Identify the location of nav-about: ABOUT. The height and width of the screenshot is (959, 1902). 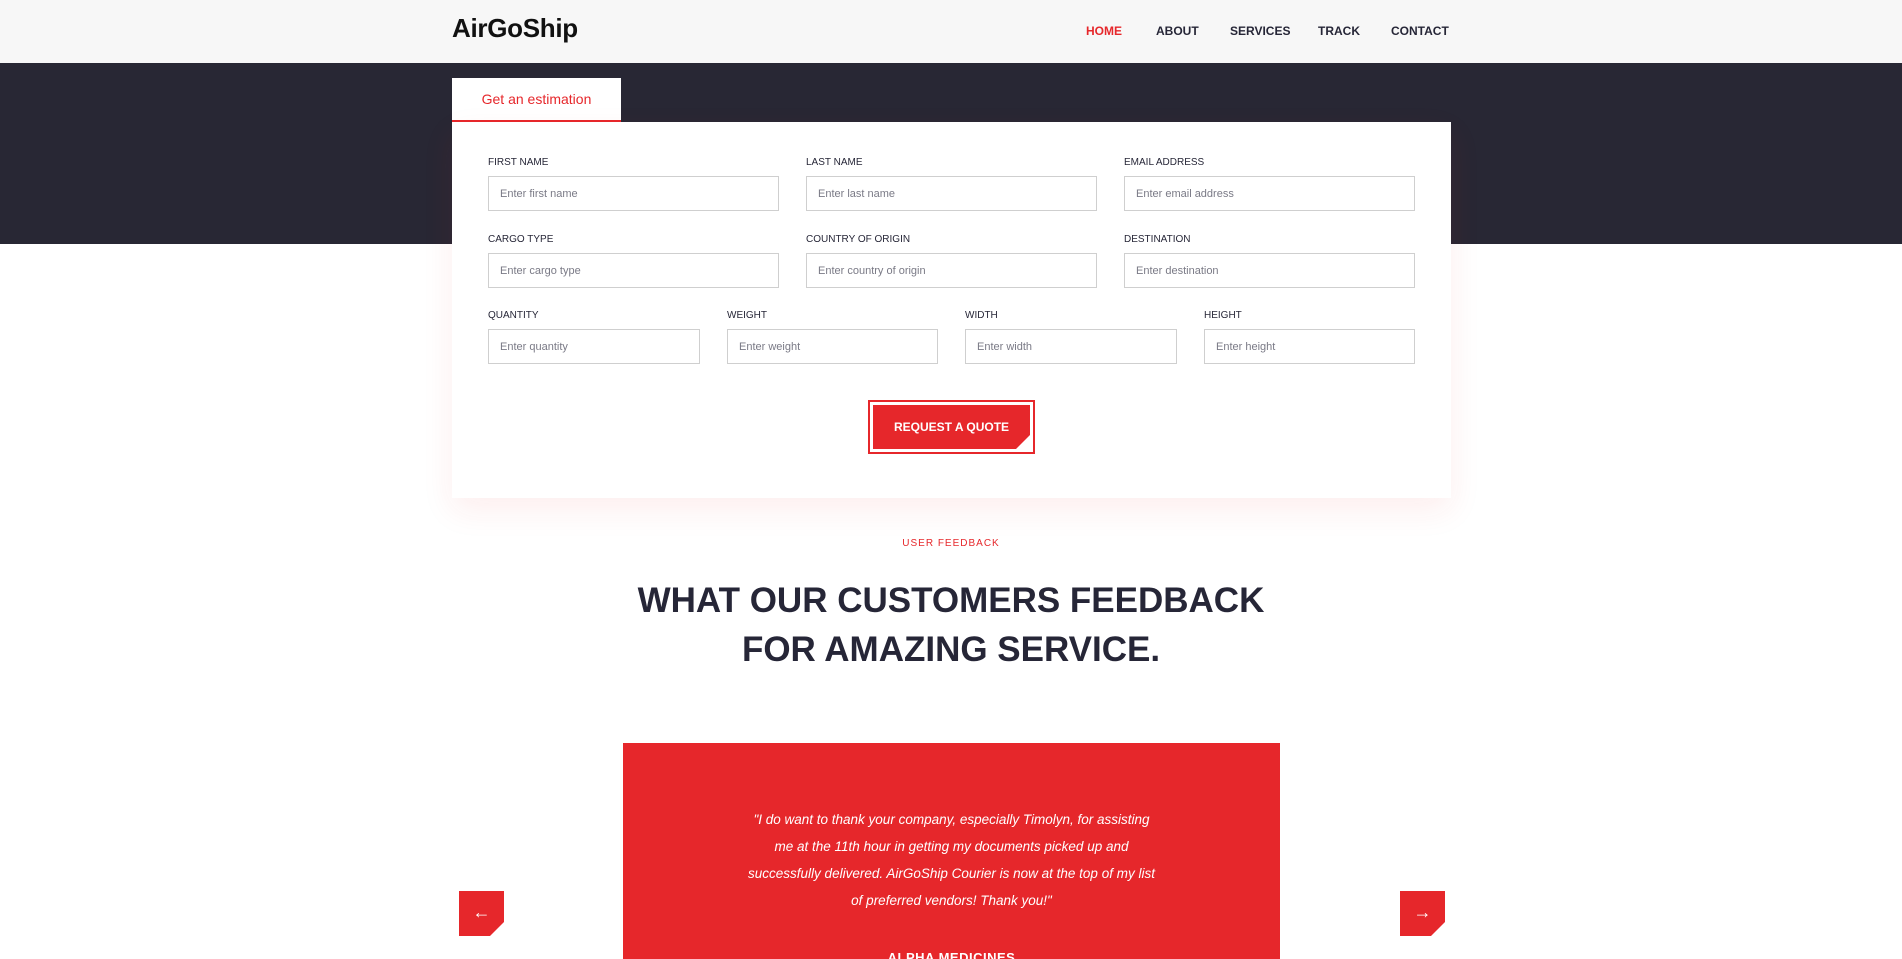
(1177, 31).